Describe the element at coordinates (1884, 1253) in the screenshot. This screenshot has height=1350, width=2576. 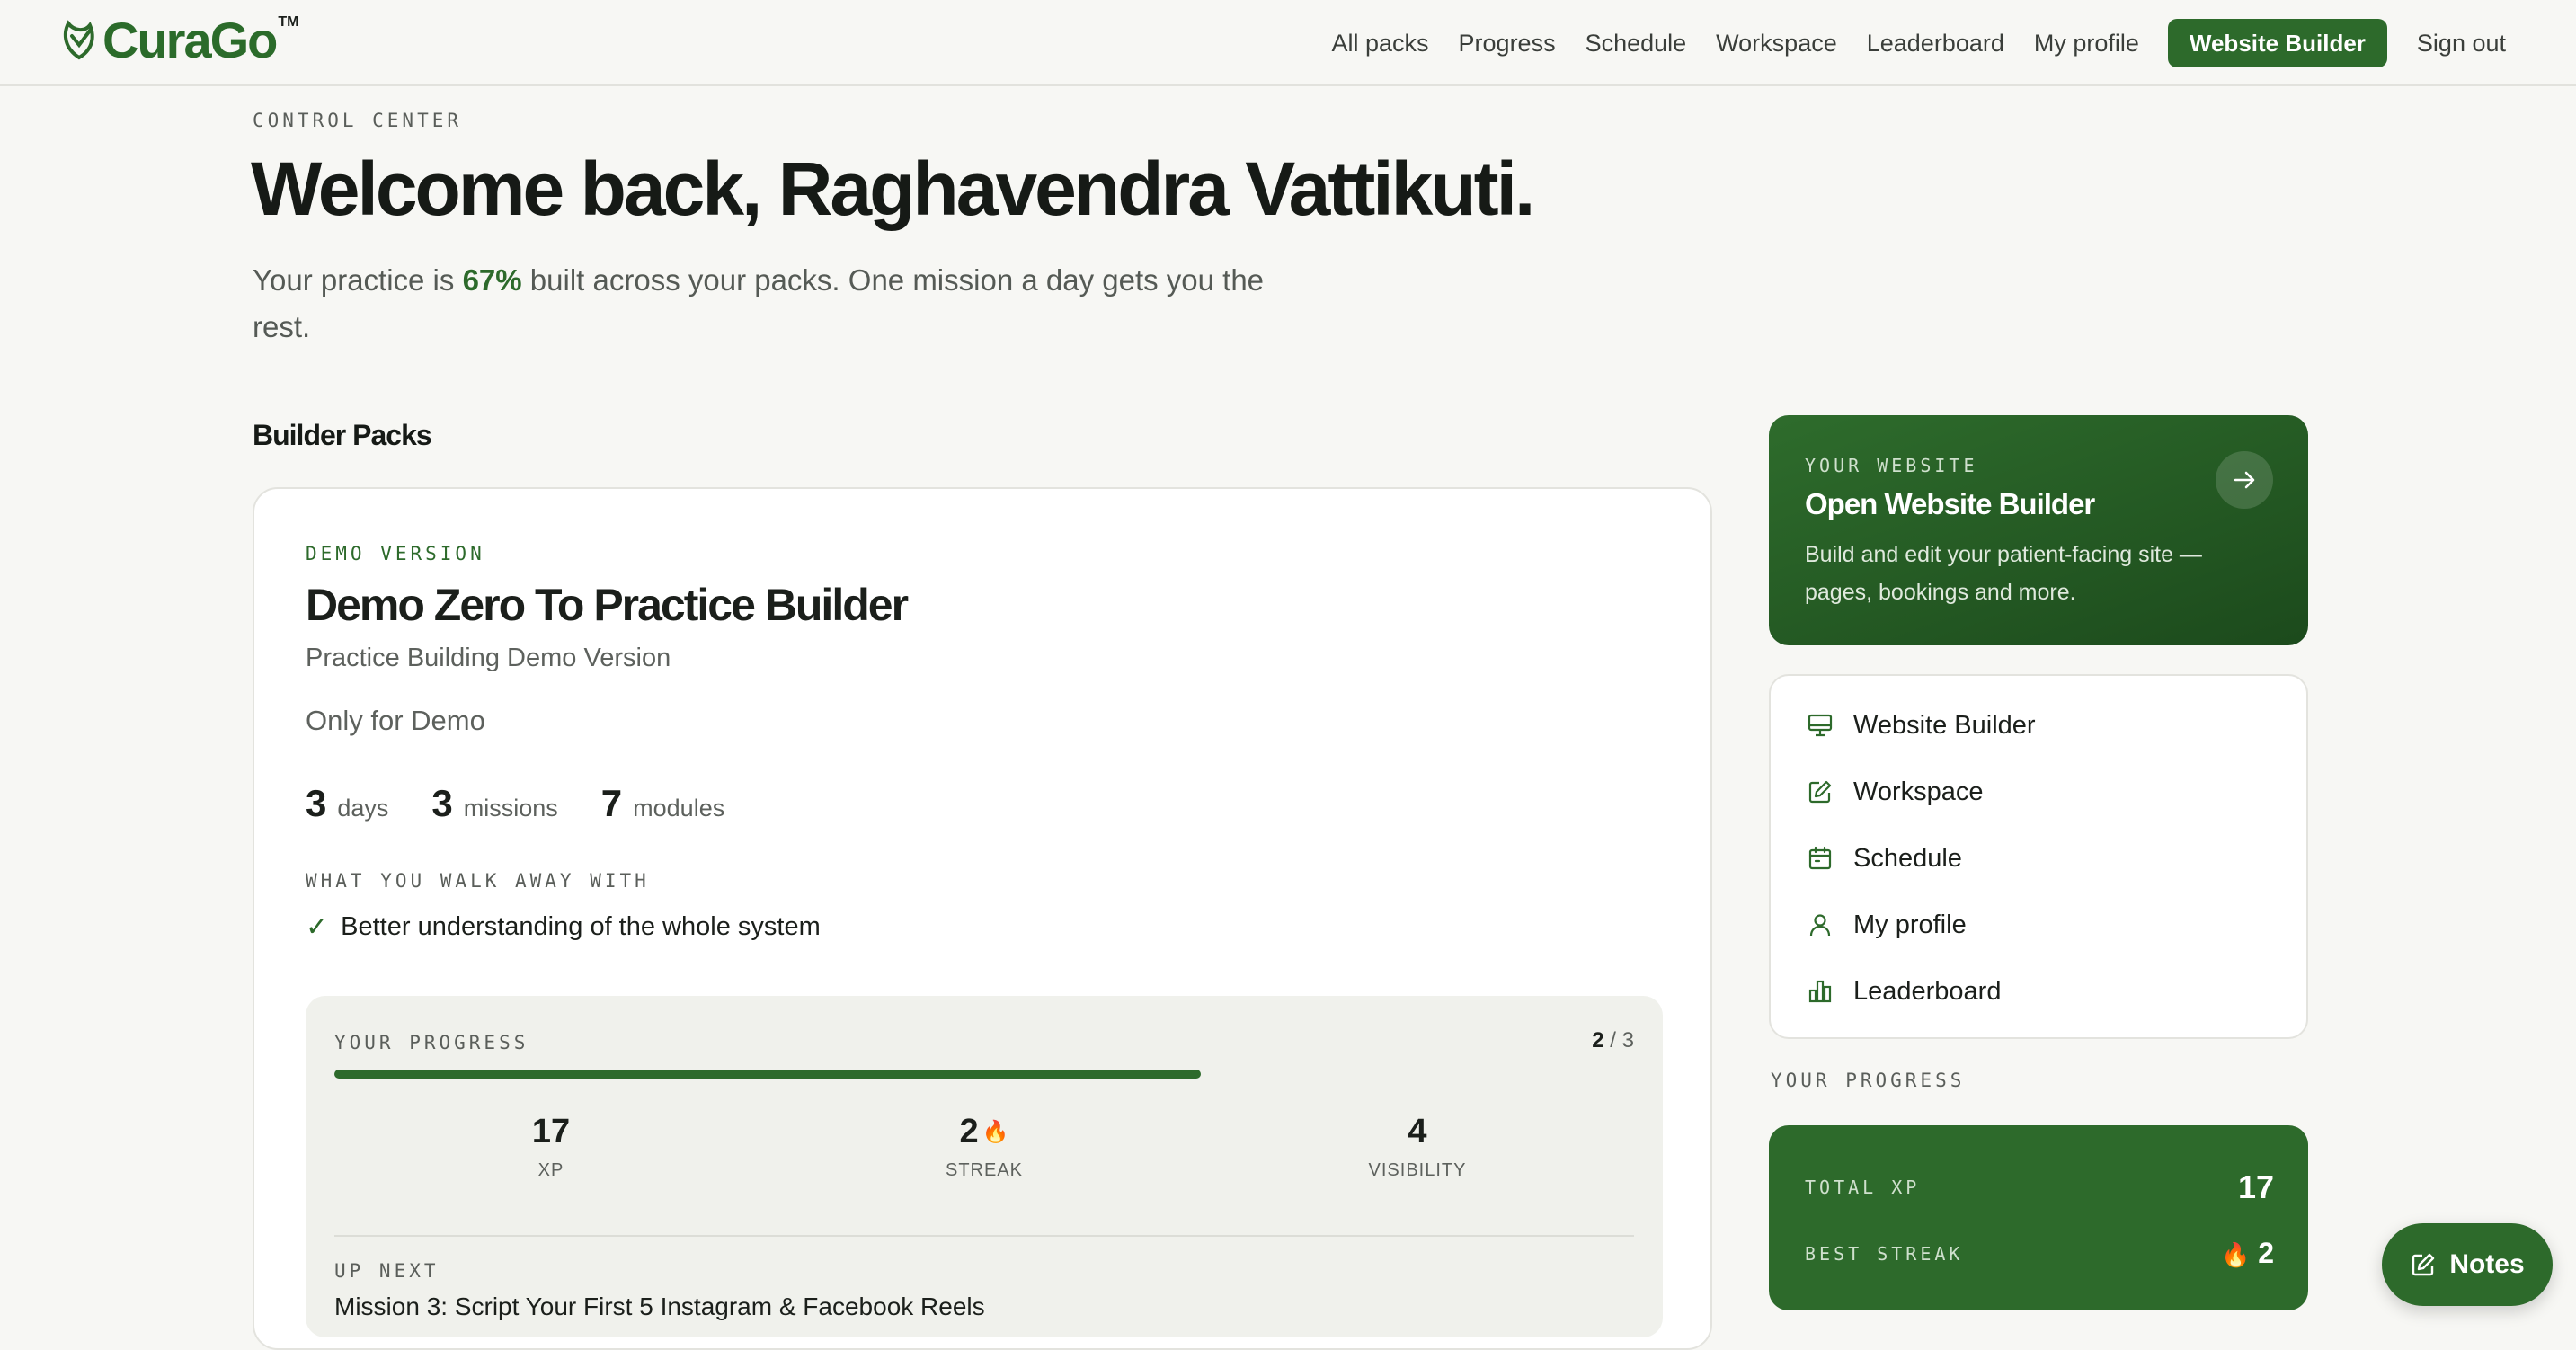
I see `best-streak-label: BEST STREAK` at that location.